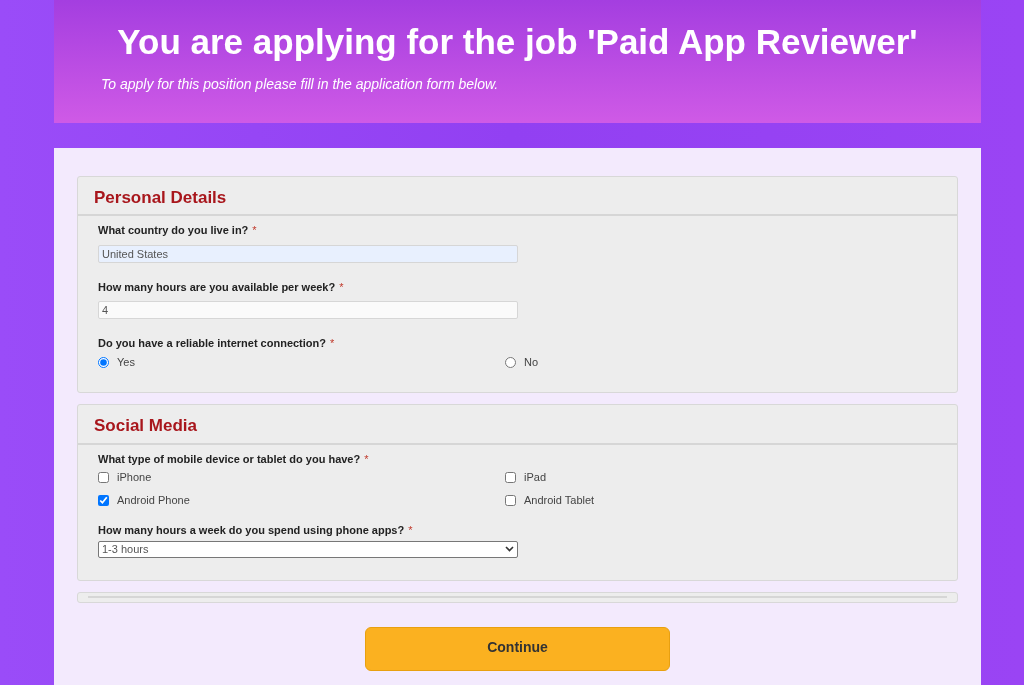  I want to click on option-label: Android Tablet, so click(559, 500).